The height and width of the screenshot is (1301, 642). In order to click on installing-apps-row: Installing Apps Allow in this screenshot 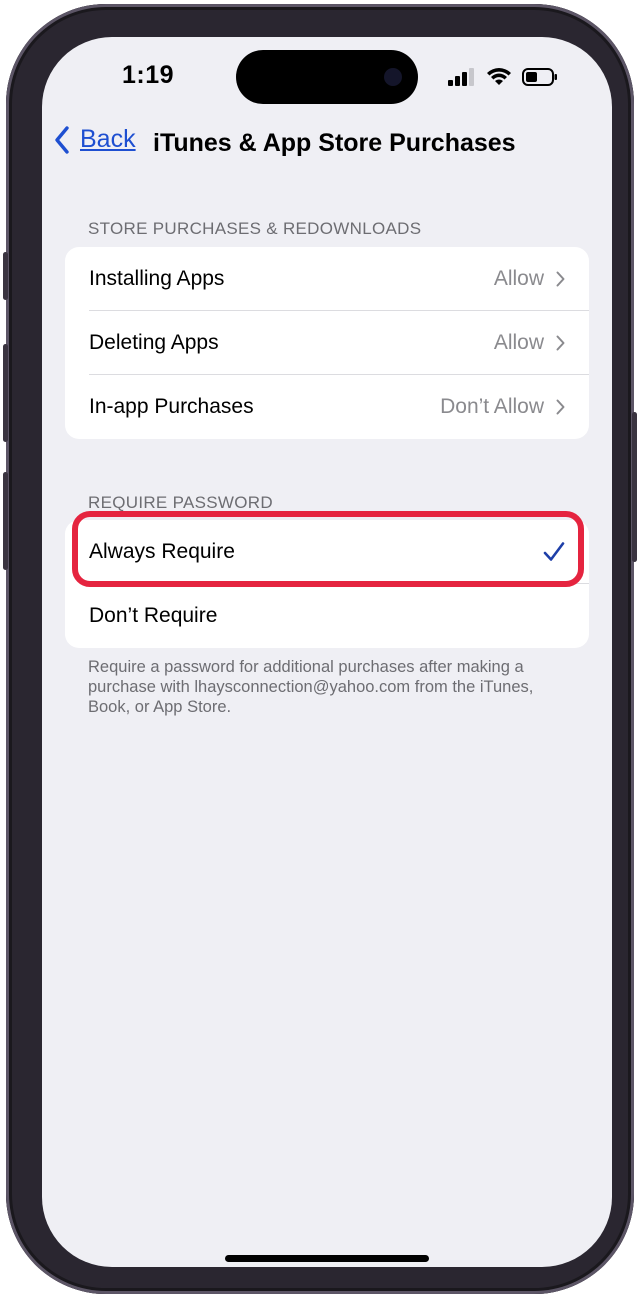, I will do `click(327, 279)`.